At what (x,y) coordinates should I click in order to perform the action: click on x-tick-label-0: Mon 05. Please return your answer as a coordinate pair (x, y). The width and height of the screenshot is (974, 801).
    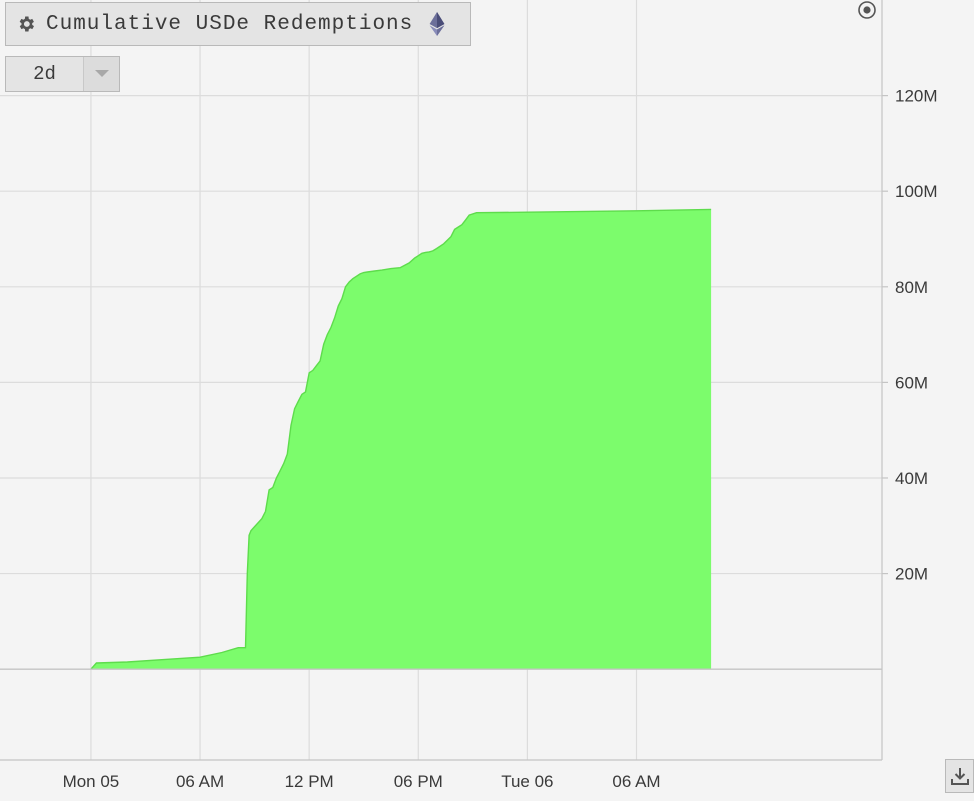
    Looking at the image, I should click on (91, 781).